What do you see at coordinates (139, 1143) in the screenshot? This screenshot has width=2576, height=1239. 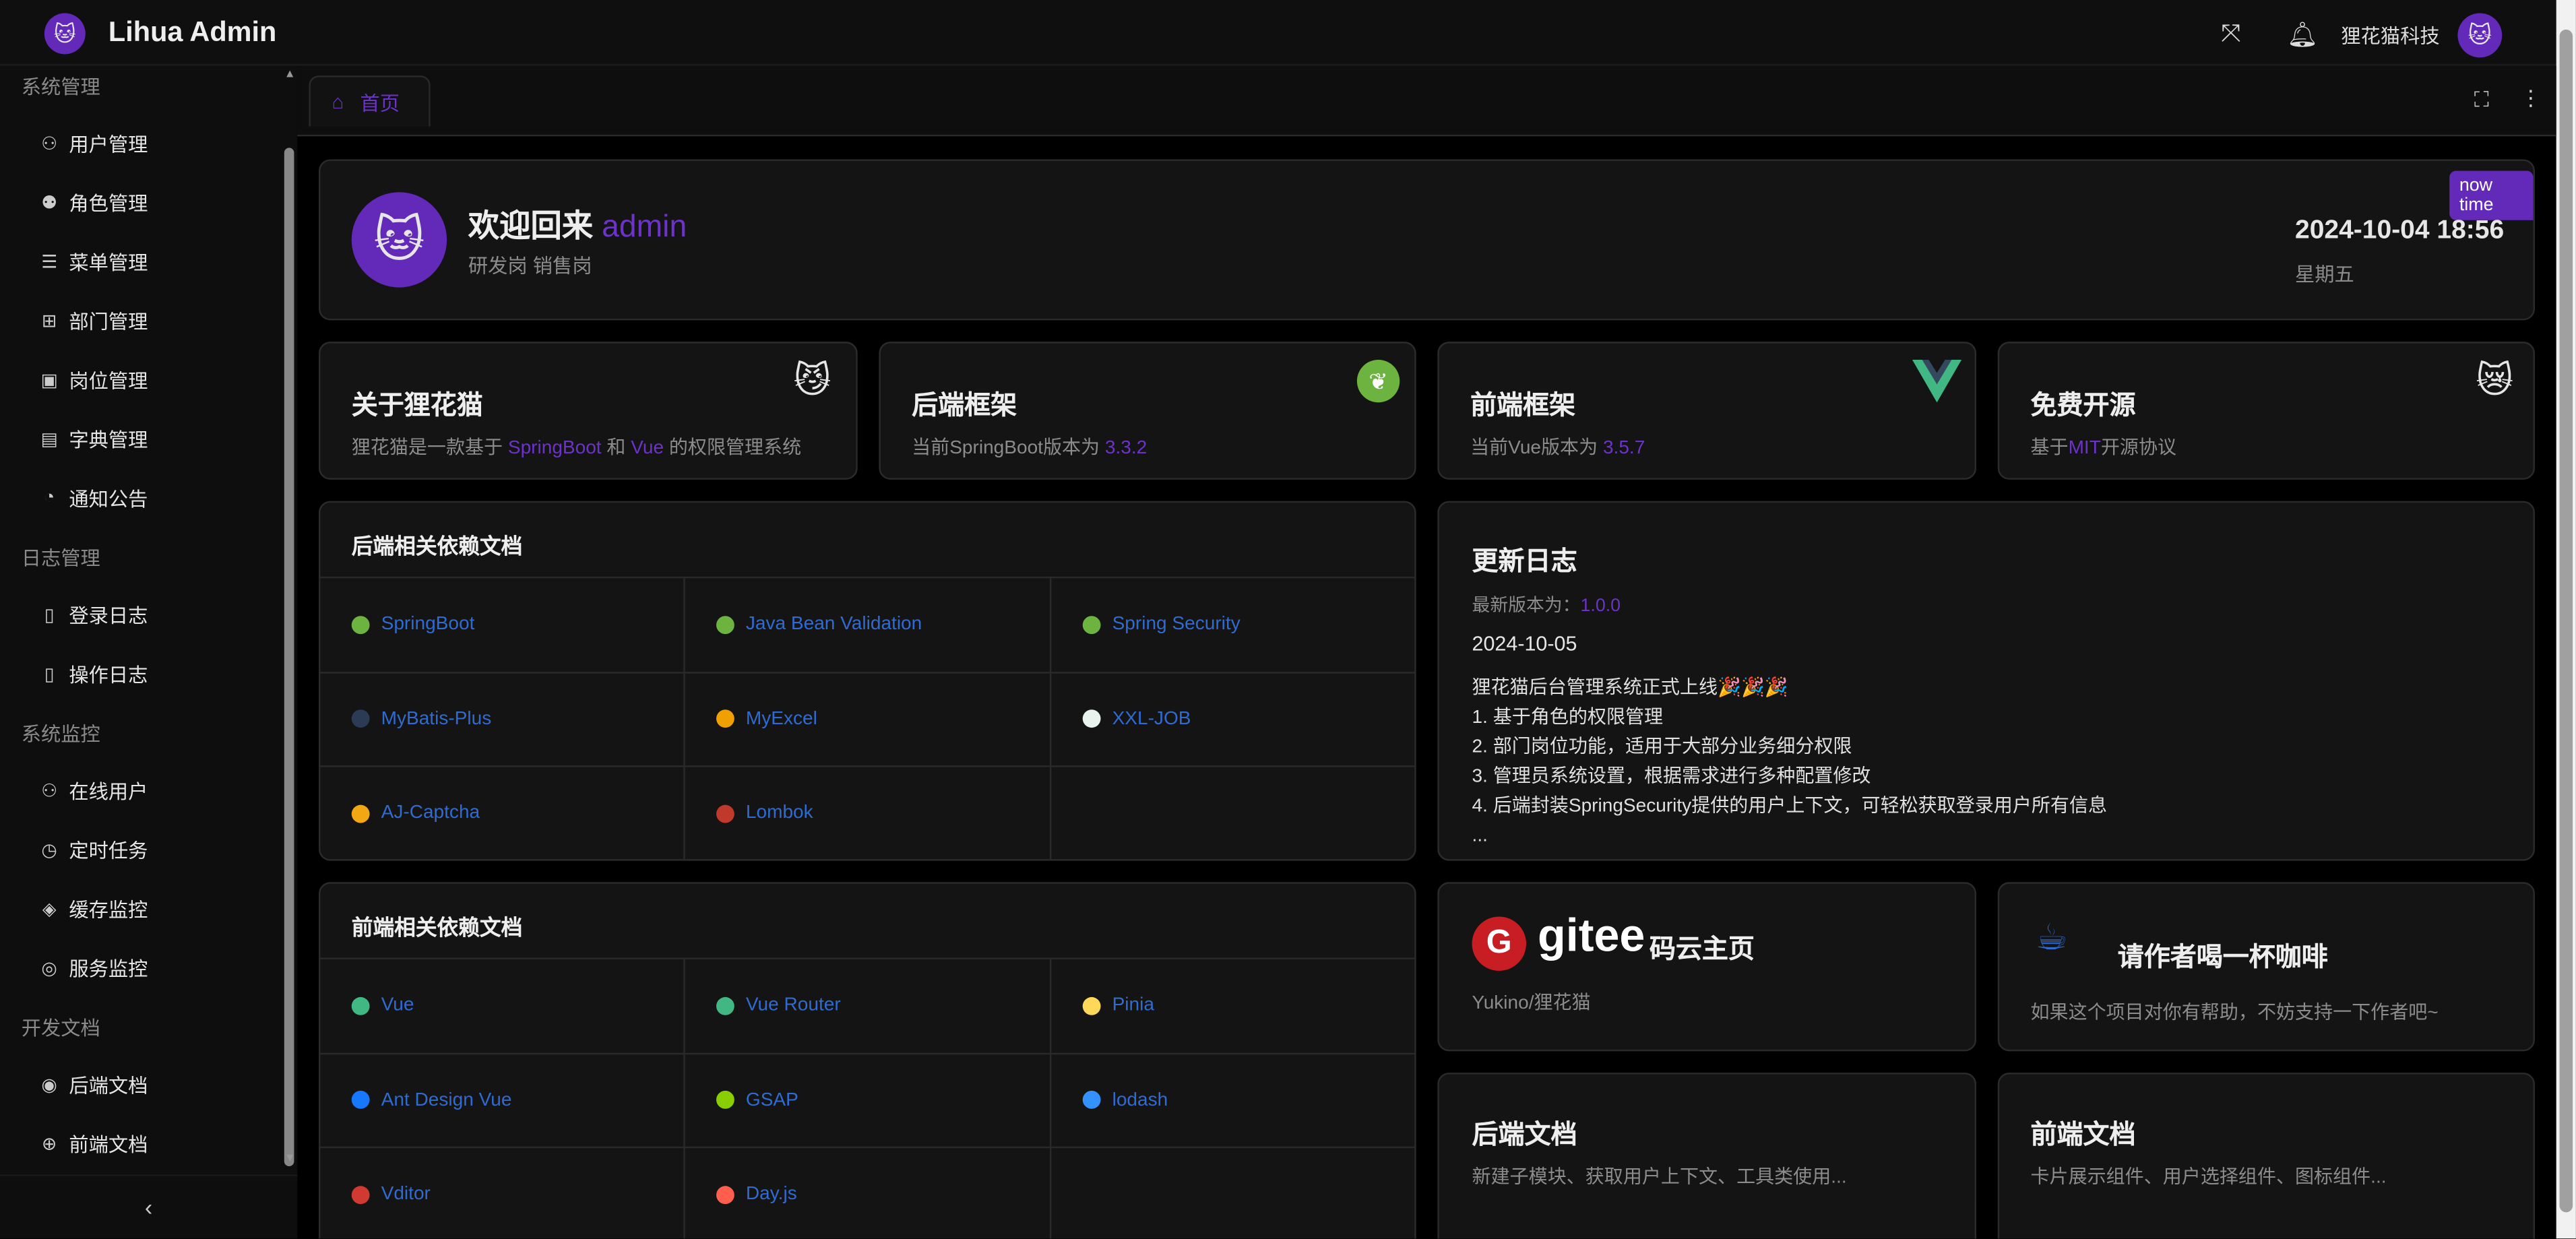 I see `sidebar-item: ⊕ 前端文档` at bounding box center [139, 1143].